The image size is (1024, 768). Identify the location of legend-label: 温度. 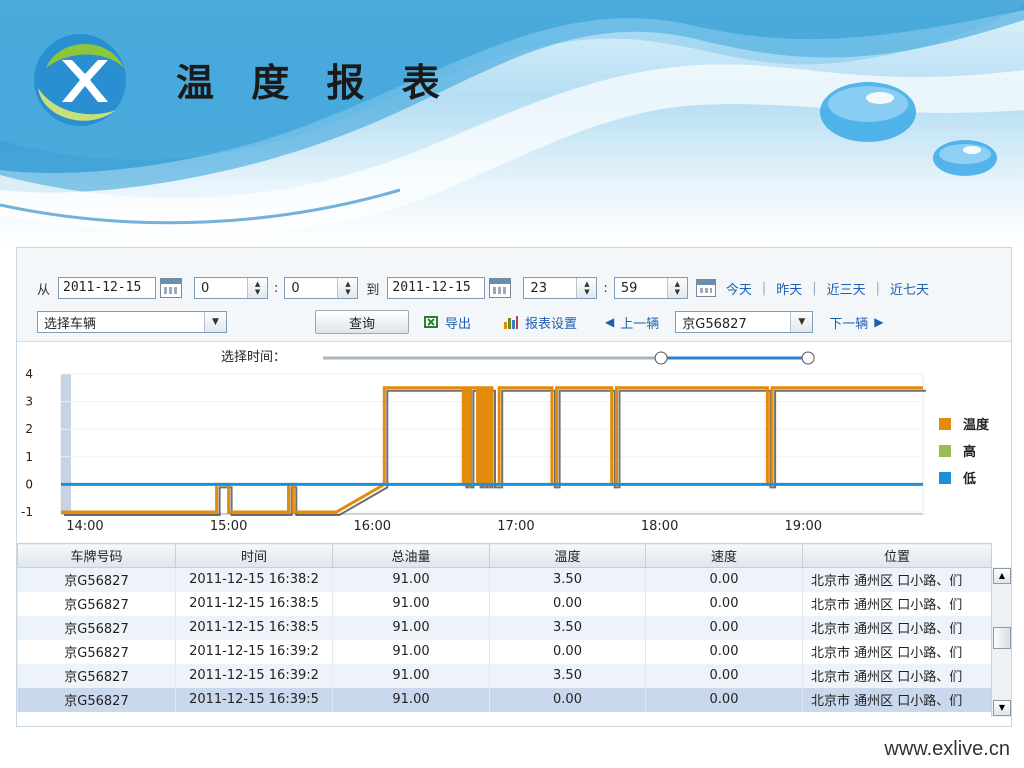
(976, 425).